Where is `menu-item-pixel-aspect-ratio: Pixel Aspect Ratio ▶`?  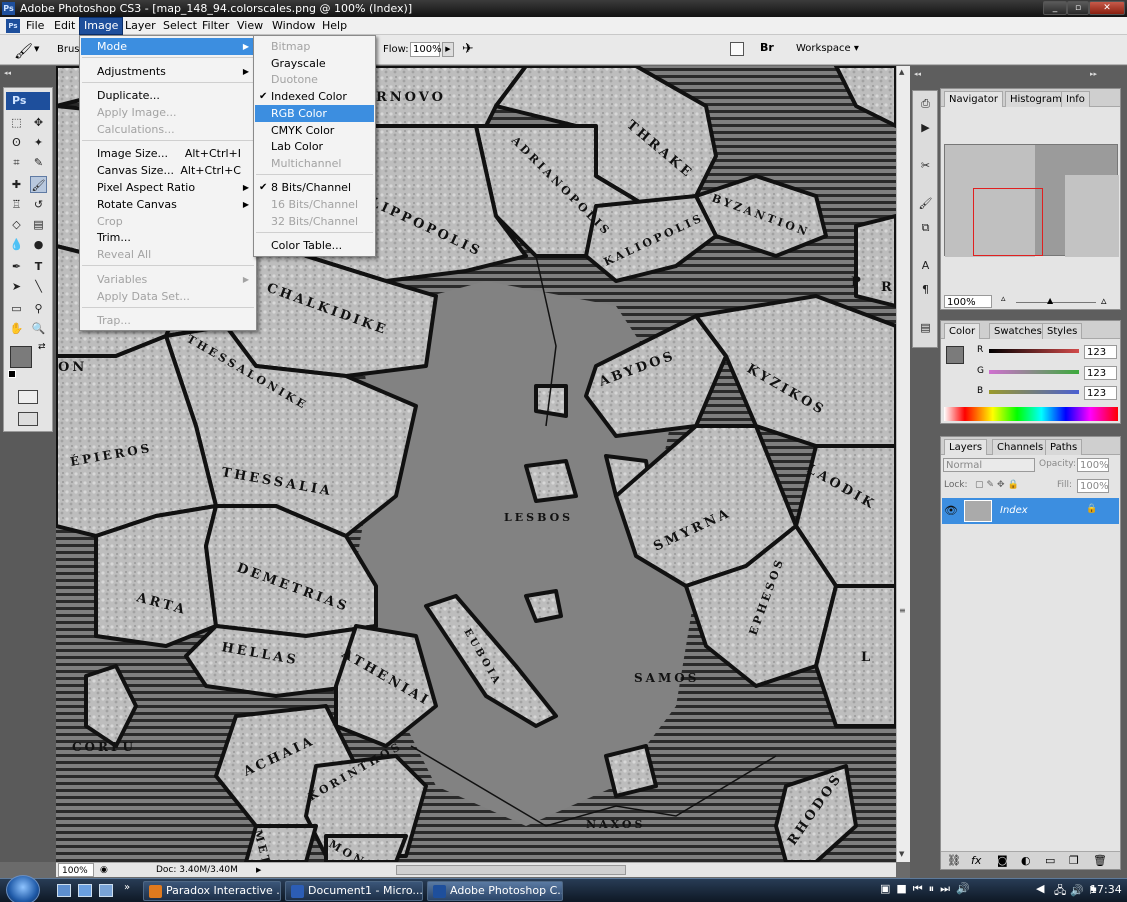
menu-item-pixel-aspect-ratio: Pixel Aspect Ratio ▶ is located at coordinates (168, 187).